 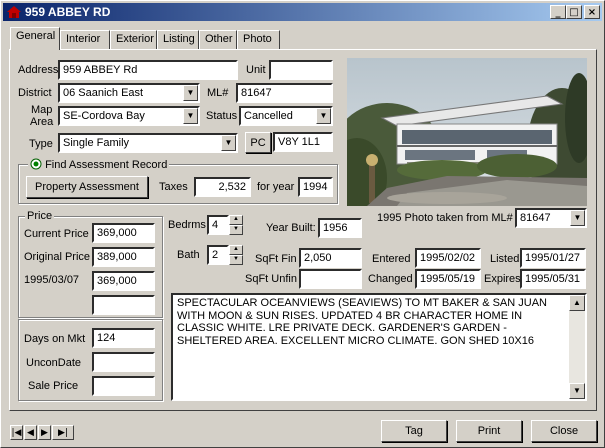 I want to click on bedrooms-field: 4, so click(x=218, y=225).